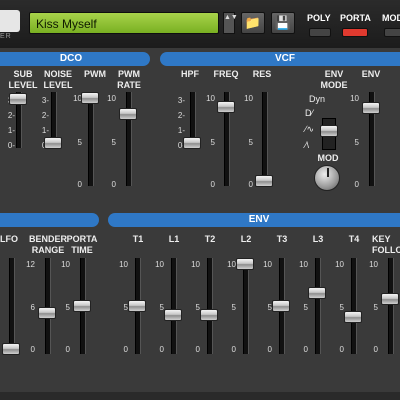 This screenshot has width=400, height=400. I want to click on freq-tick-0: 0, so click(212, 184).